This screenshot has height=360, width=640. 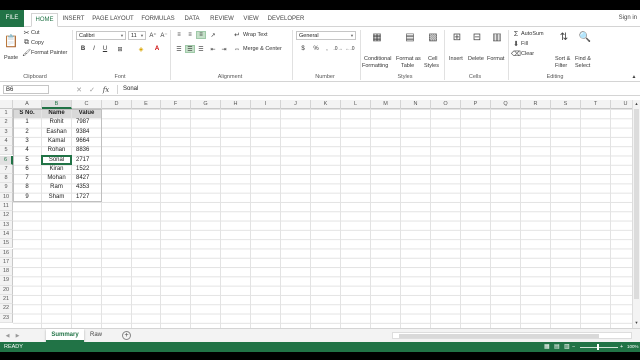 I want to click on tab-formulas: FORMULAS, so click(x=158, y=20).